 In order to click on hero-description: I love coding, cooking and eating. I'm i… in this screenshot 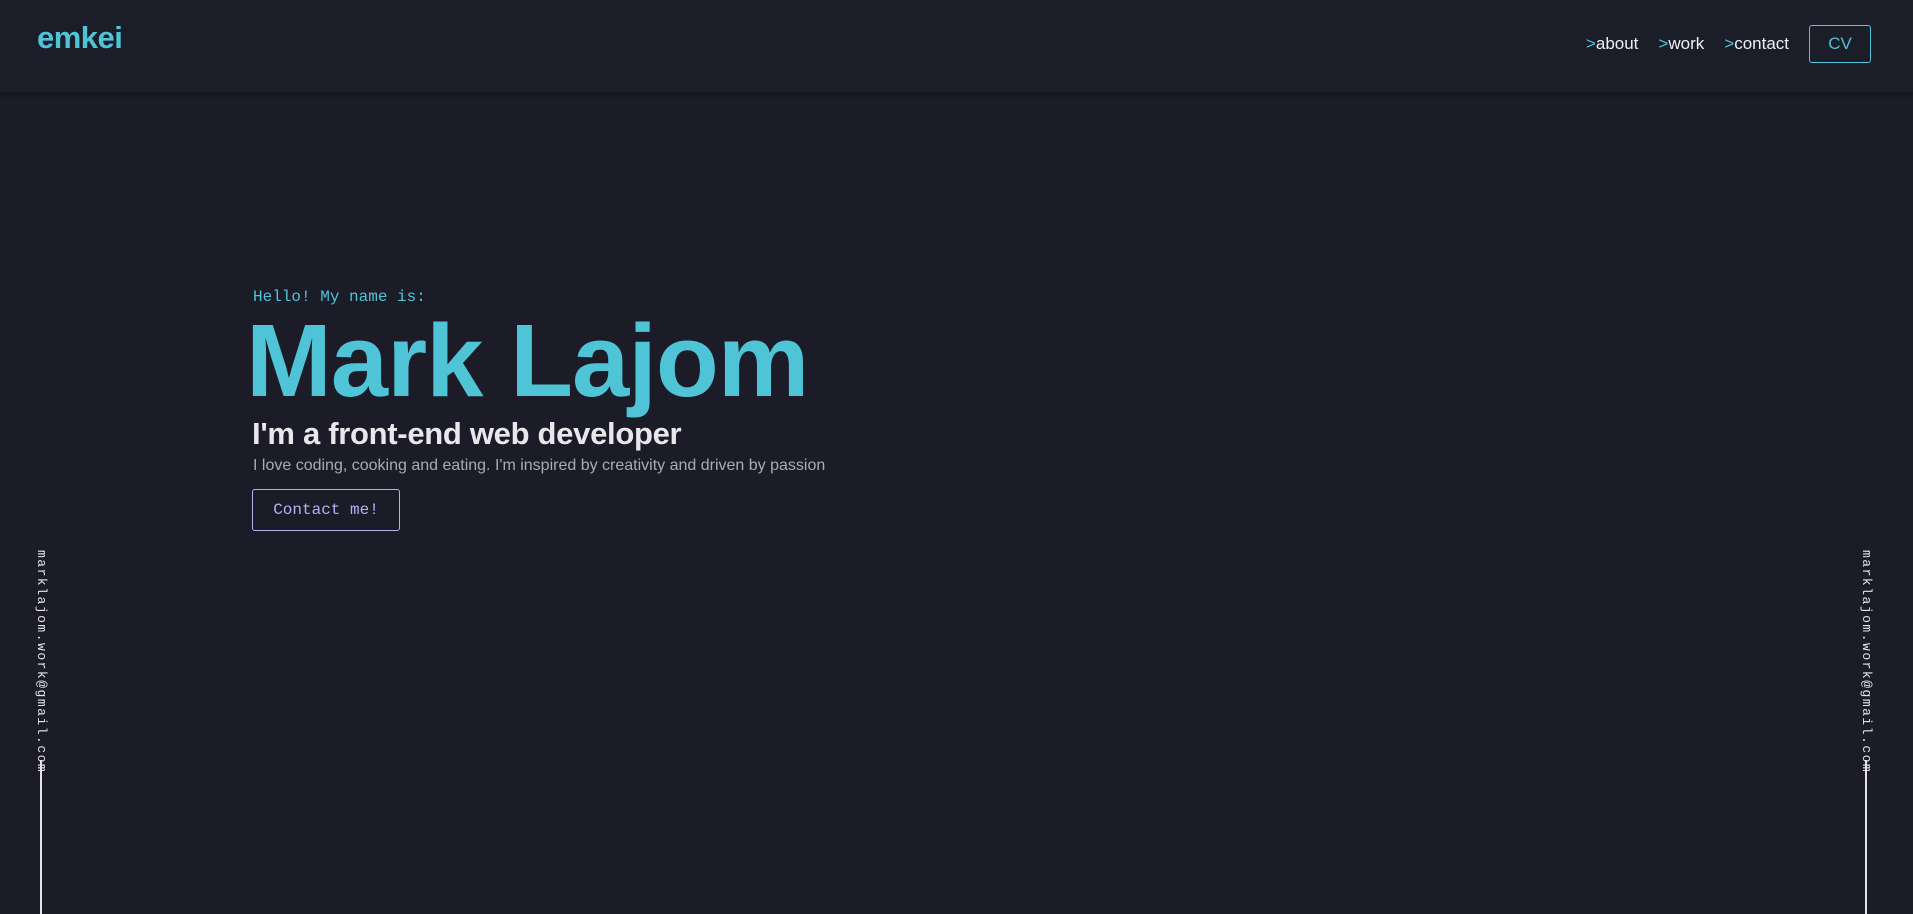, I will do `click(539, 465)`.